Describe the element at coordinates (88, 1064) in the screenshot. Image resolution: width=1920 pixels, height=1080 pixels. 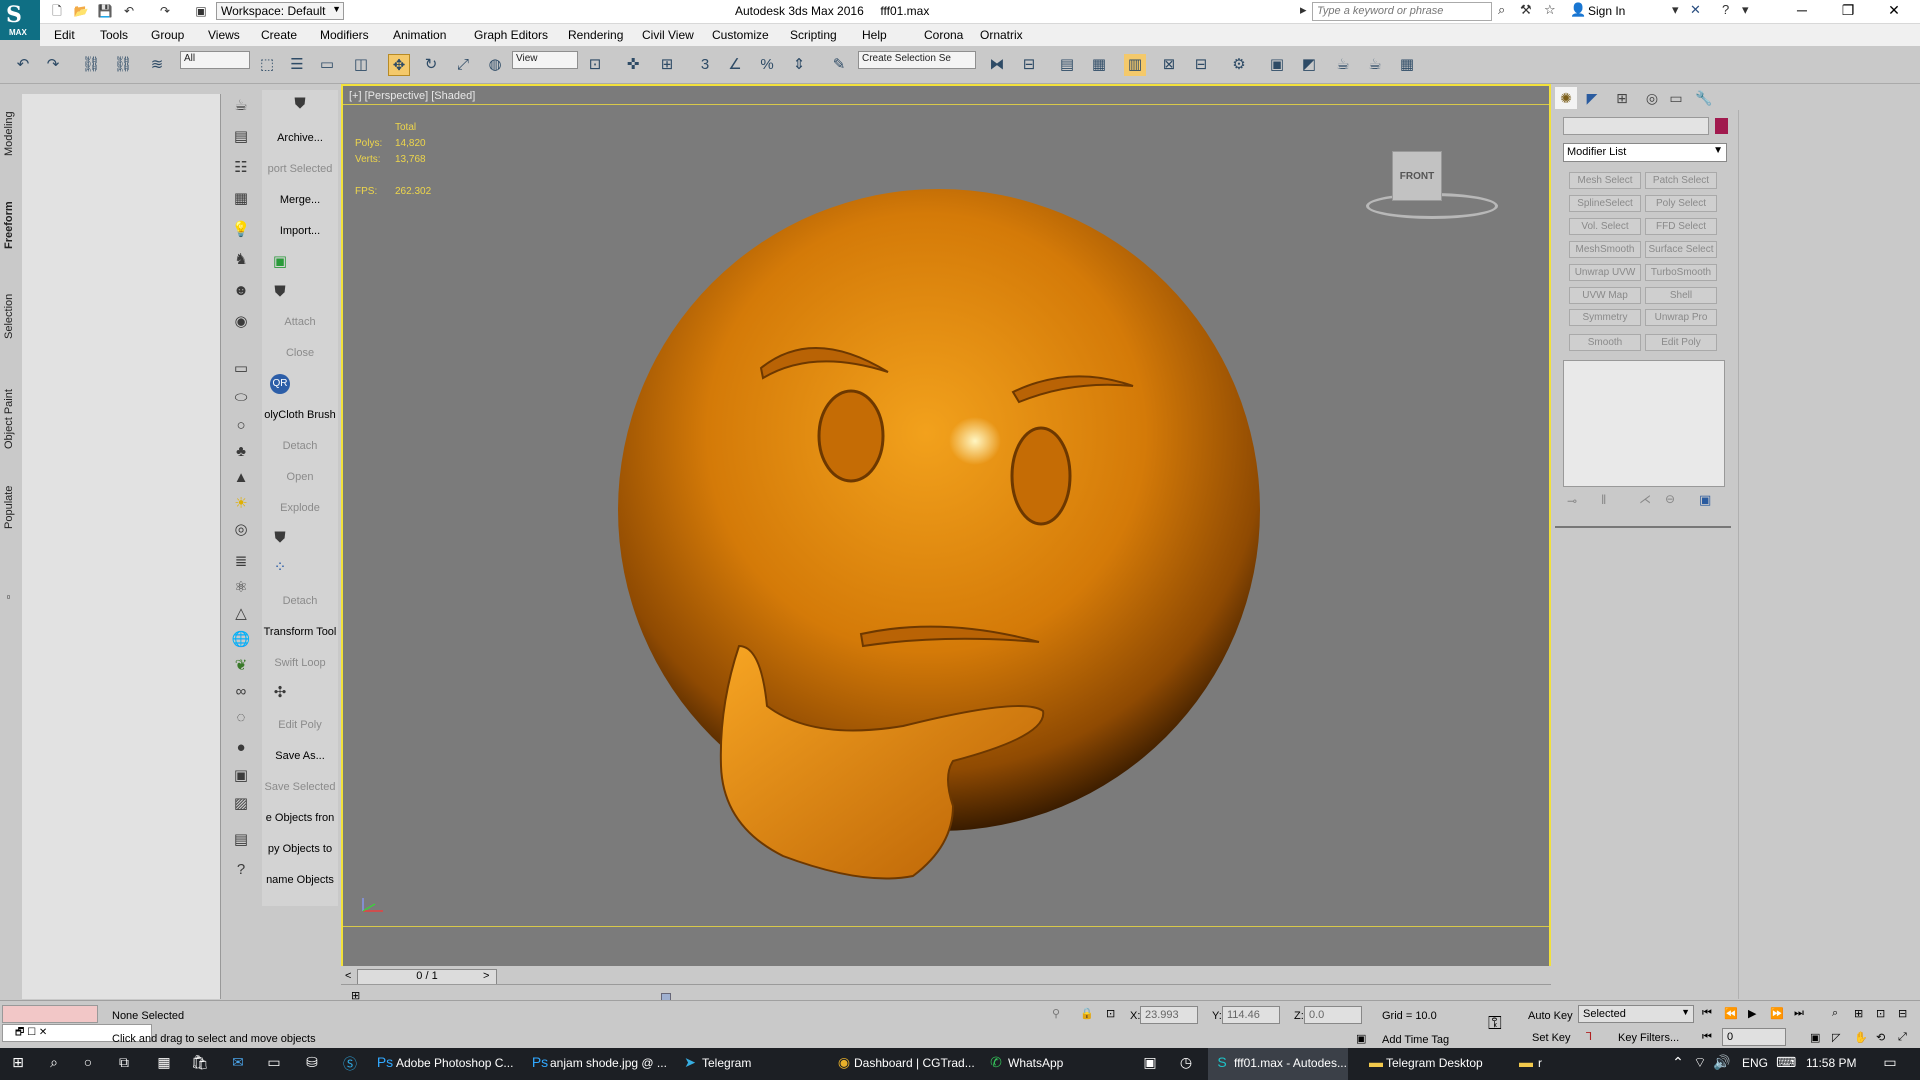
I see `cortana-icon: ○` at that location.